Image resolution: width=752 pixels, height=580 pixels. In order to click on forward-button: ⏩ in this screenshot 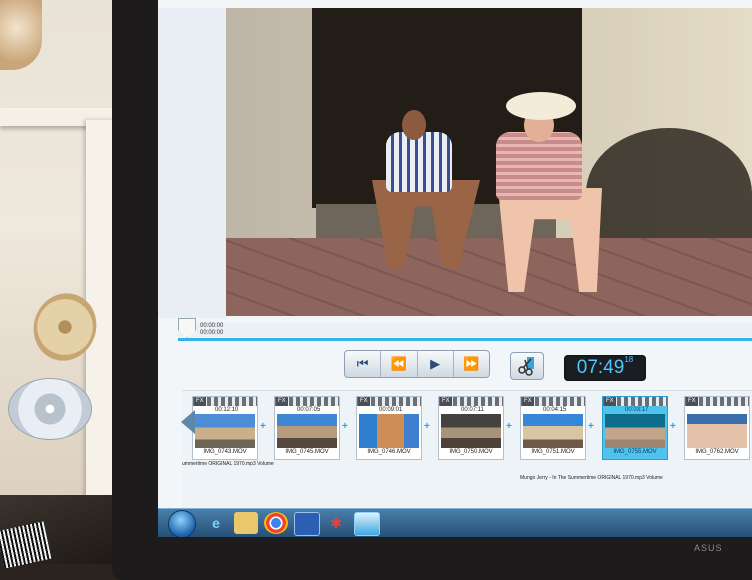, I will do `click(471, 364)`.